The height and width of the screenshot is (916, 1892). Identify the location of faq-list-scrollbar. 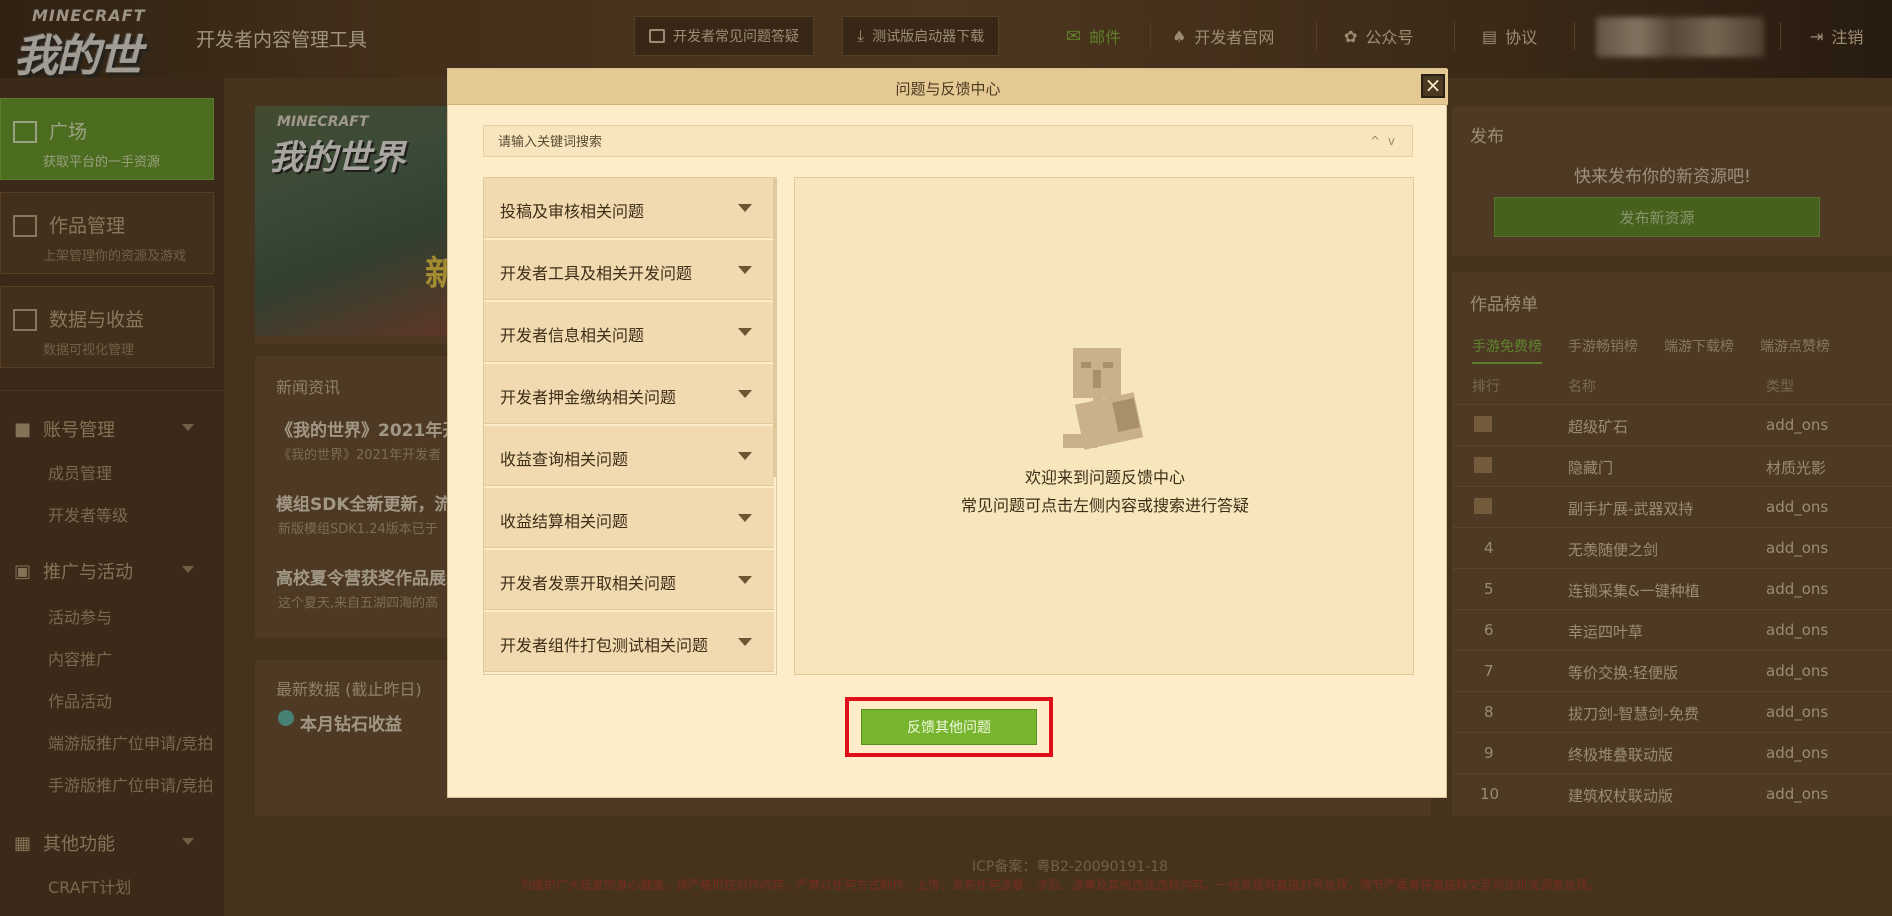
(775, 327).